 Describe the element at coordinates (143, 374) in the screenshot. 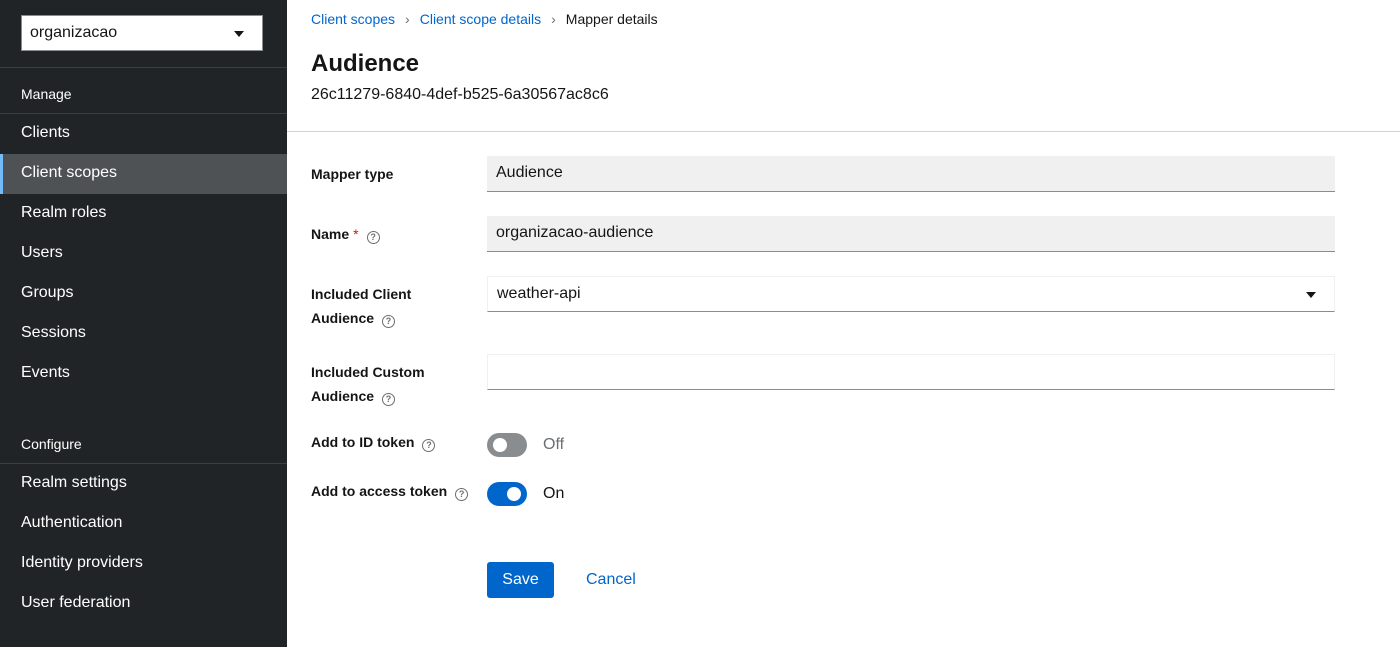

I see `sidebar-item-events: Events` at that location.